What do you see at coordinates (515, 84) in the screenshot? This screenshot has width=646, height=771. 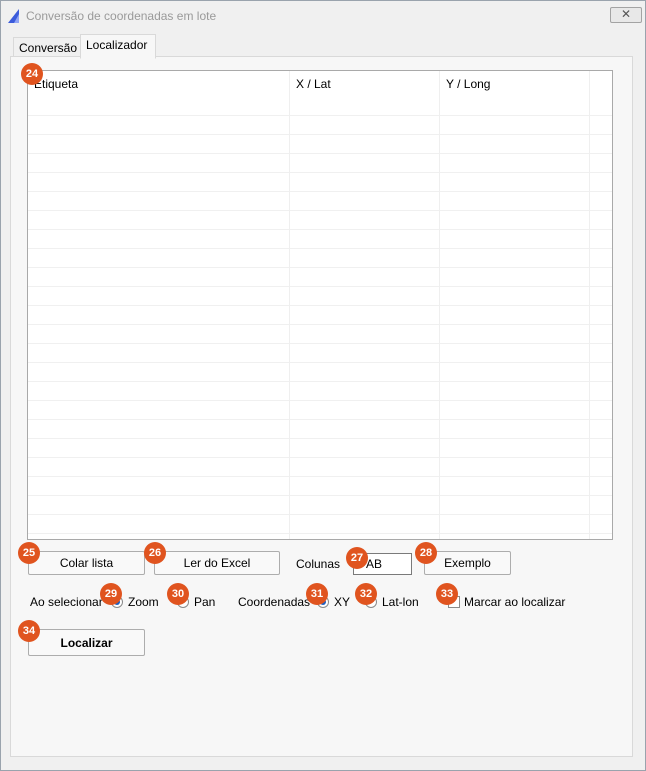 I see `column-header-y-long: Y / Long` at bounding box center [515, 84].